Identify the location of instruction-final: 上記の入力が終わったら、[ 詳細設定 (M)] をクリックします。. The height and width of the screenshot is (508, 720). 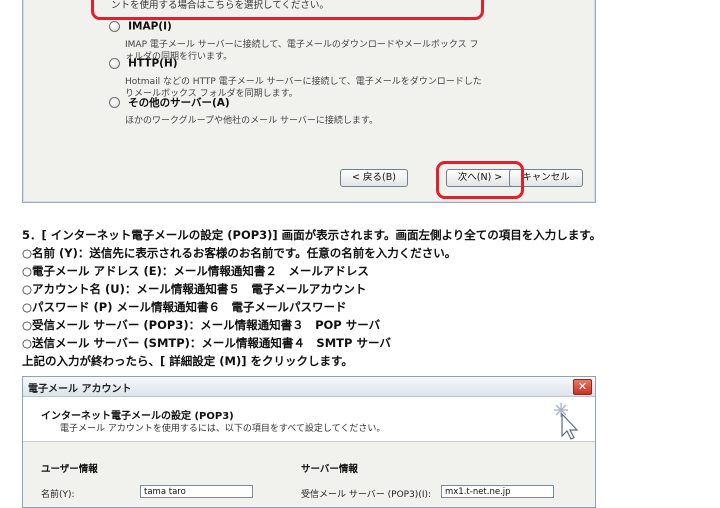
(187, 361).